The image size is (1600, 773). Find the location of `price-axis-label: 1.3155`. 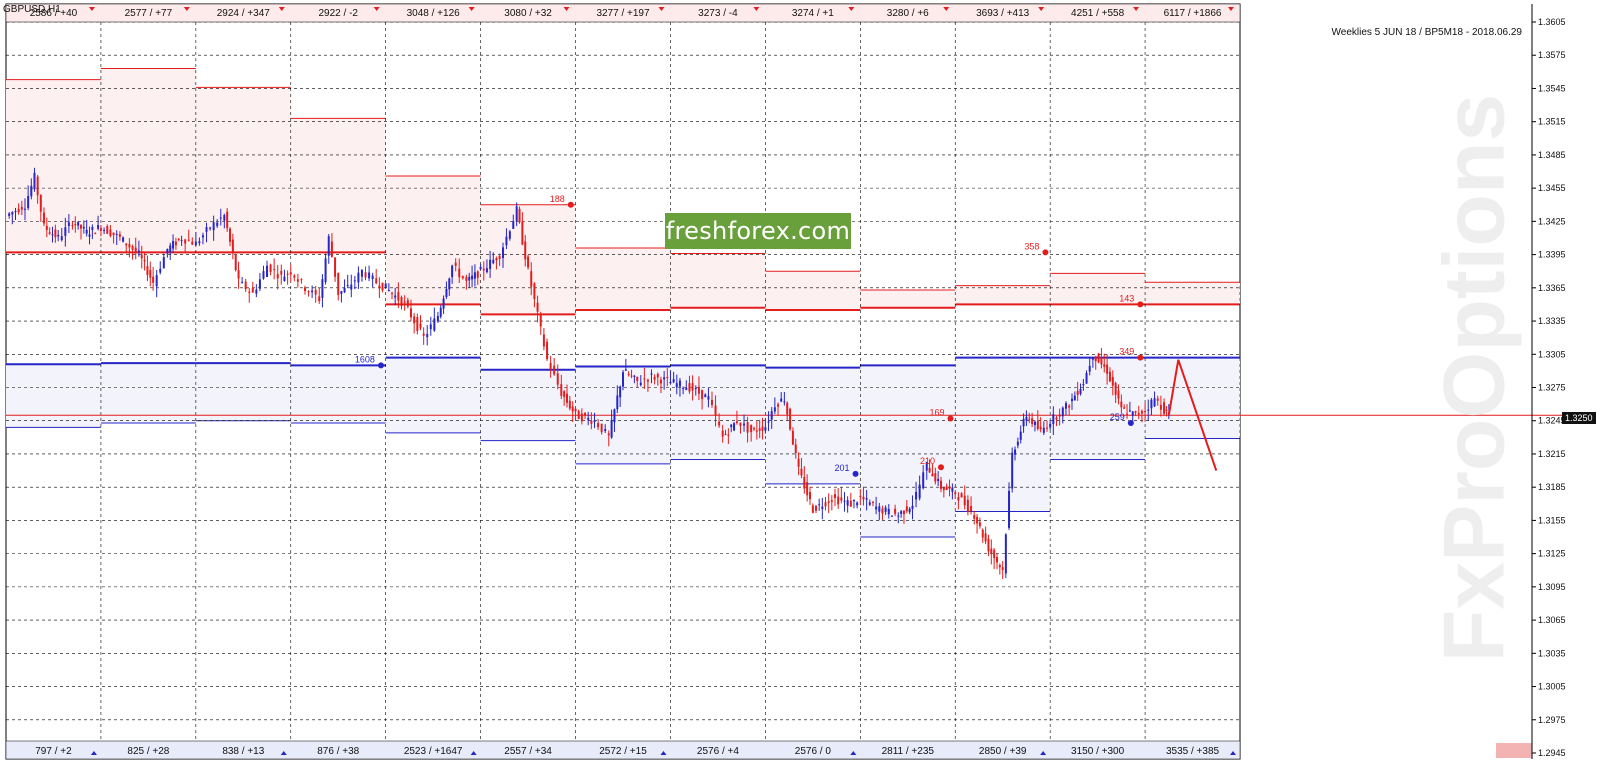

price-axis-label: 1.3155 is located at coordinates (1552, 520).